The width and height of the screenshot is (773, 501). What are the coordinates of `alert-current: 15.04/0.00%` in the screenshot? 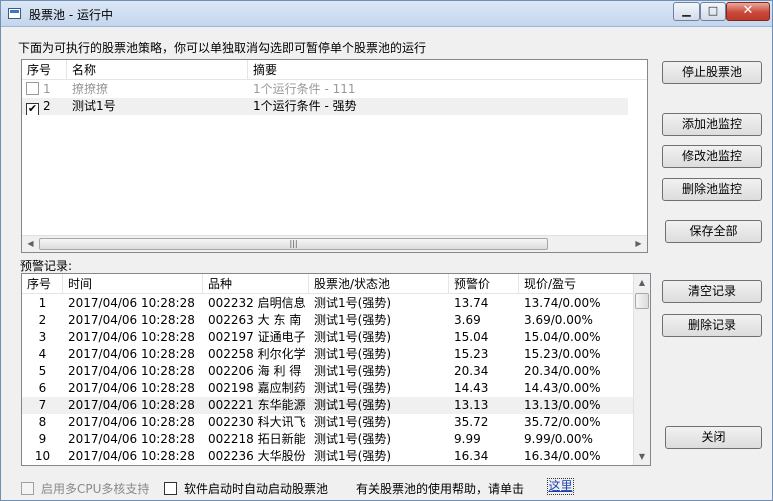 It's located at (562, 337).